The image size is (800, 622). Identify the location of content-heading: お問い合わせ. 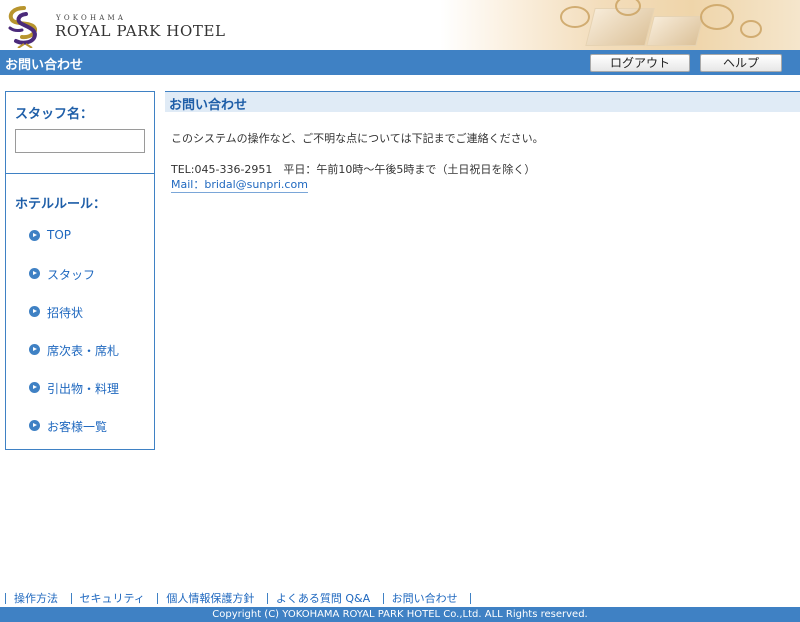
(208, 105).